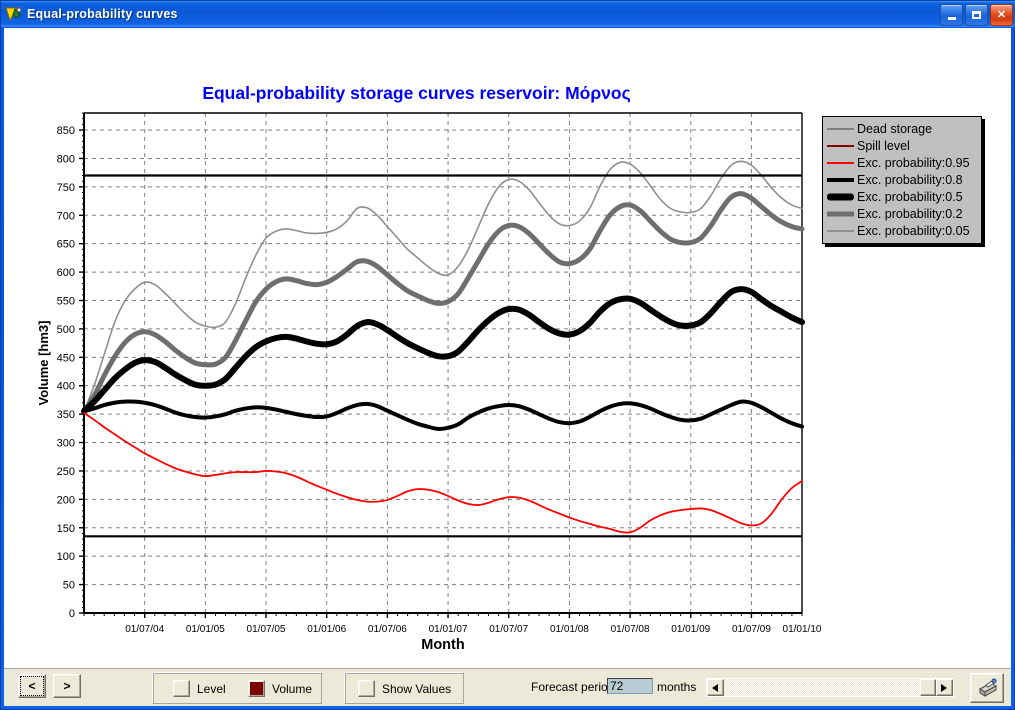  What do you see at coordinates (66, 188) in the screenshot?
I see `svg-text: 750` at bounding box center [66, 188].